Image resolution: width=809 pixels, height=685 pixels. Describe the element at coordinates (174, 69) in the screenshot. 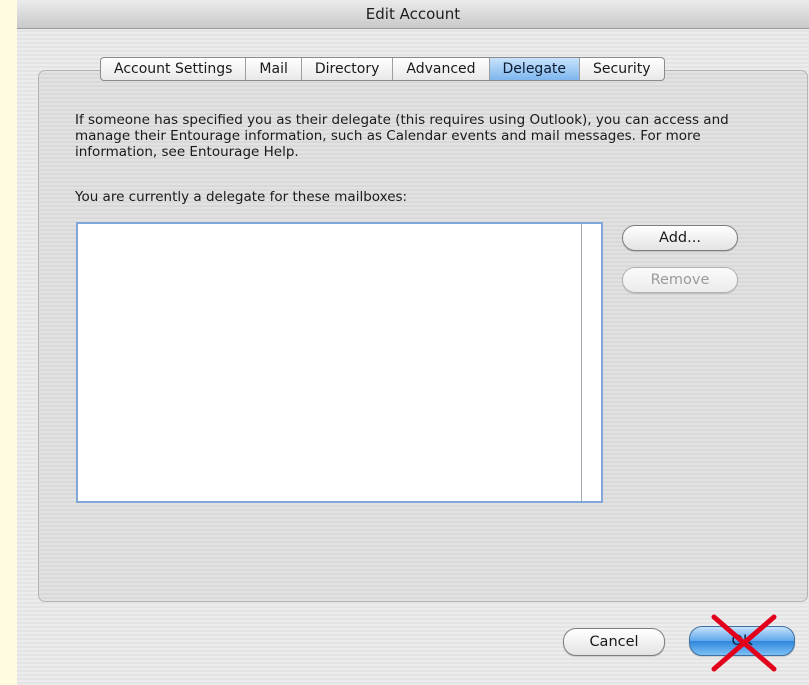

I see `tab-account-settings: Account Settings` at that location.